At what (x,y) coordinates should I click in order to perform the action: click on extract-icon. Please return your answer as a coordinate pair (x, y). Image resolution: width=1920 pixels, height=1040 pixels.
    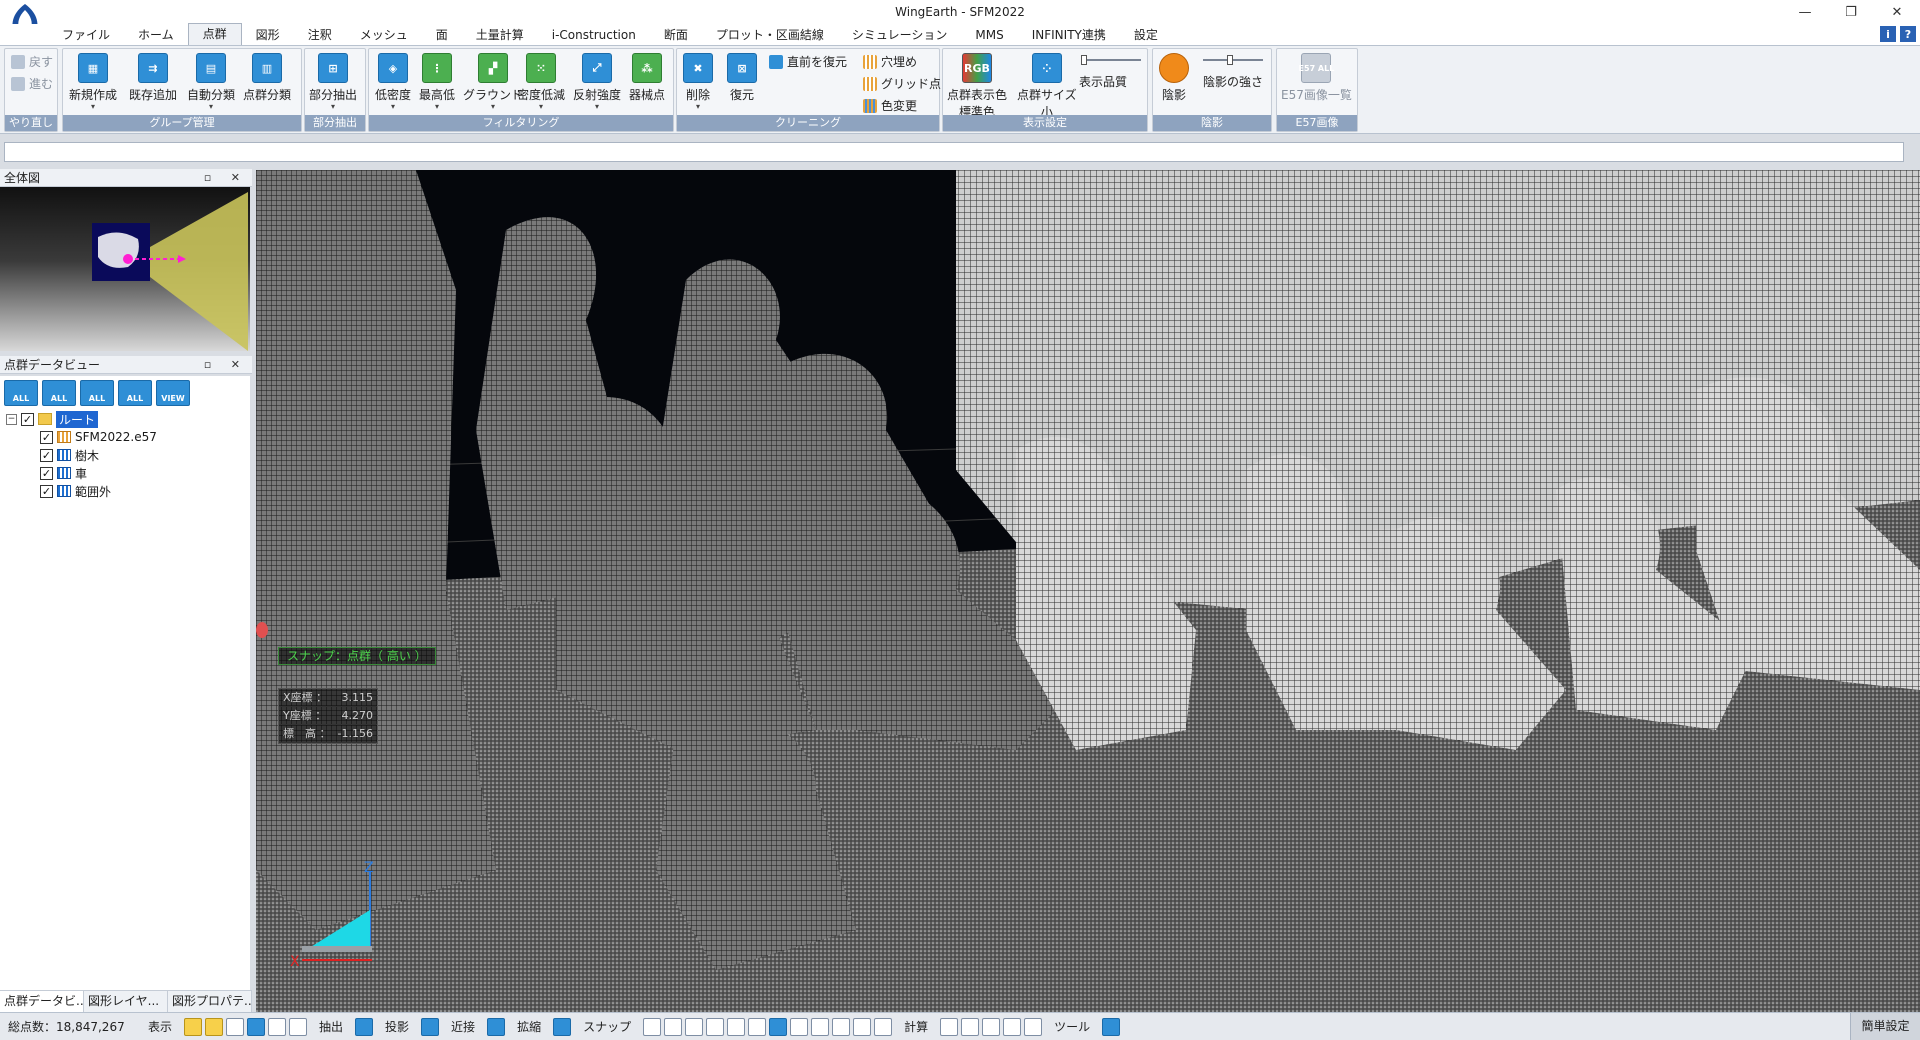
    Looking at the image, I should click on (364, 1026).